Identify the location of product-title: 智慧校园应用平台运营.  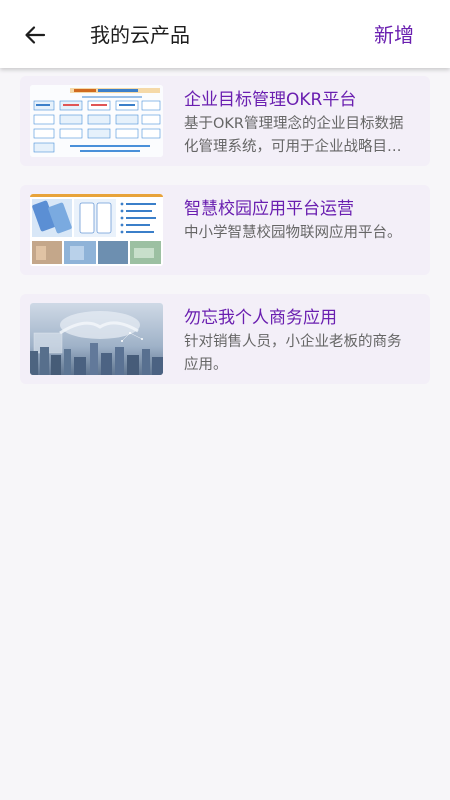
(269, 209).